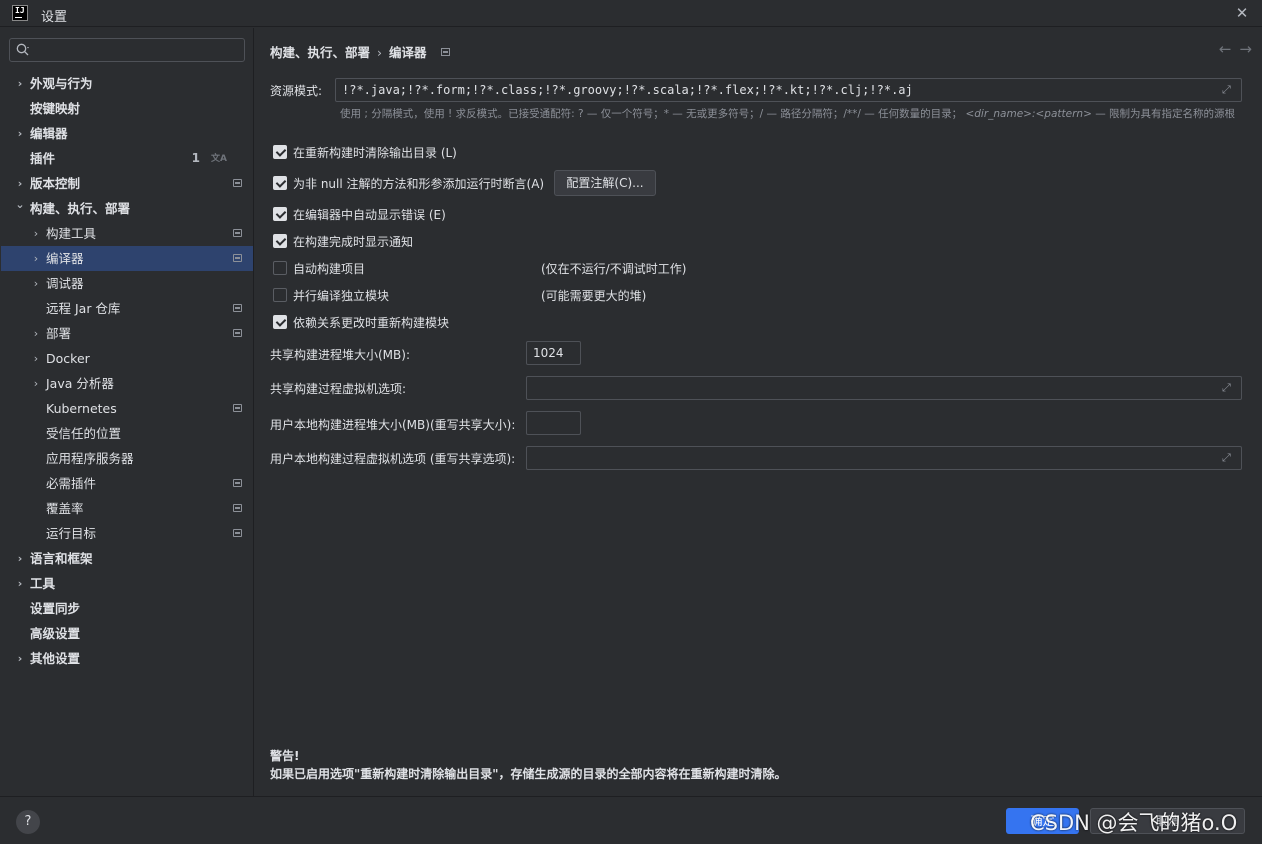 The image size is (1262, 844). Describe the element at coordinates (1229, 49) in the screenshot. I see `back-arrow-icon: ←` at that location.